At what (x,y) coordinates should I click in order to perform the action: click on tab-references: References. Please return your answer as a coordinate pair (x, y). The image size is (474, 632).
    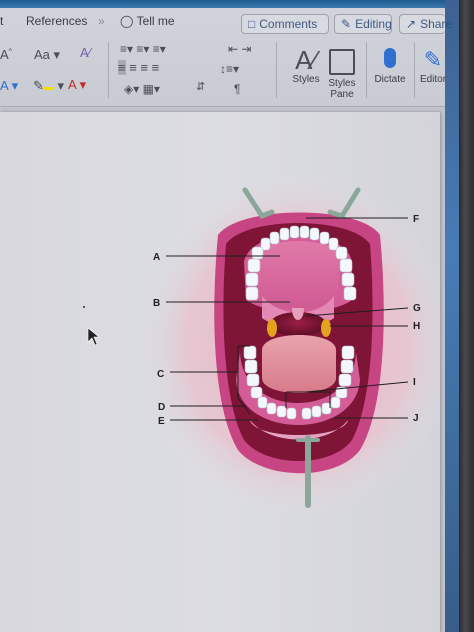
    Looking at the image, I should click on (56, 21).